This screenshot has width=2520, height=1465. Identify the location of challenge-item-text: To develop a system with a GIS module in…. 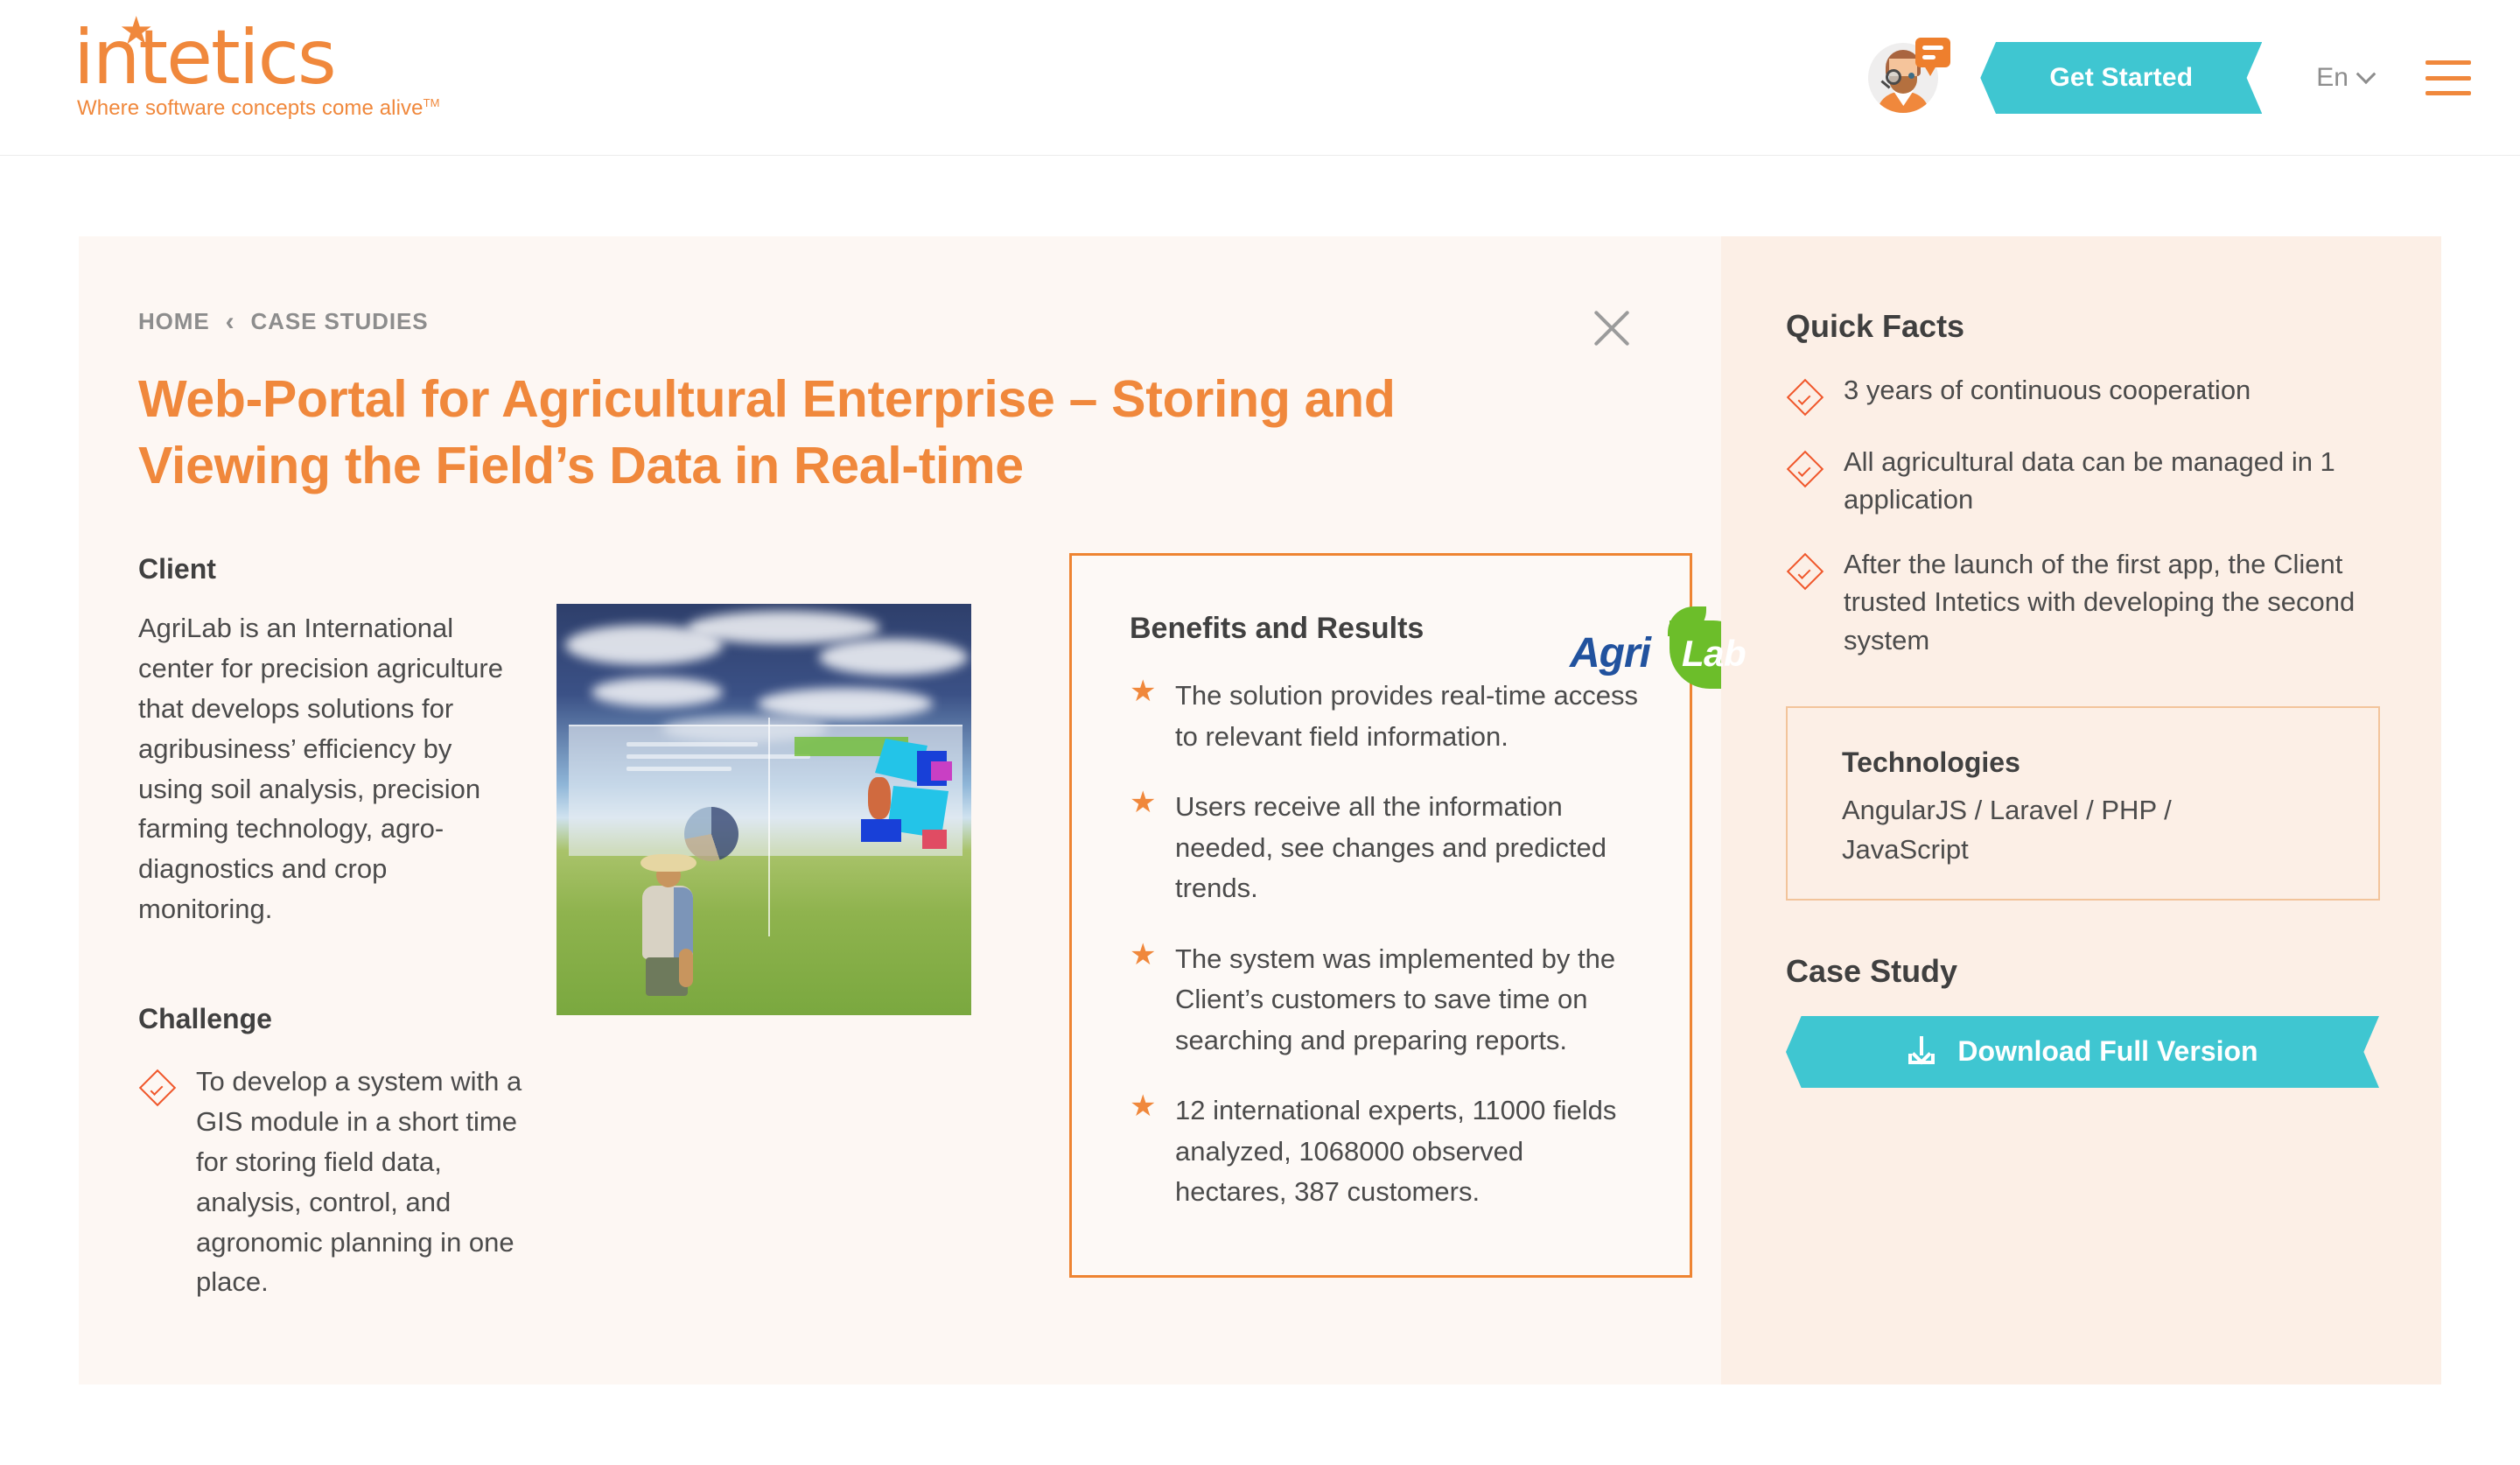
(359, 1182).